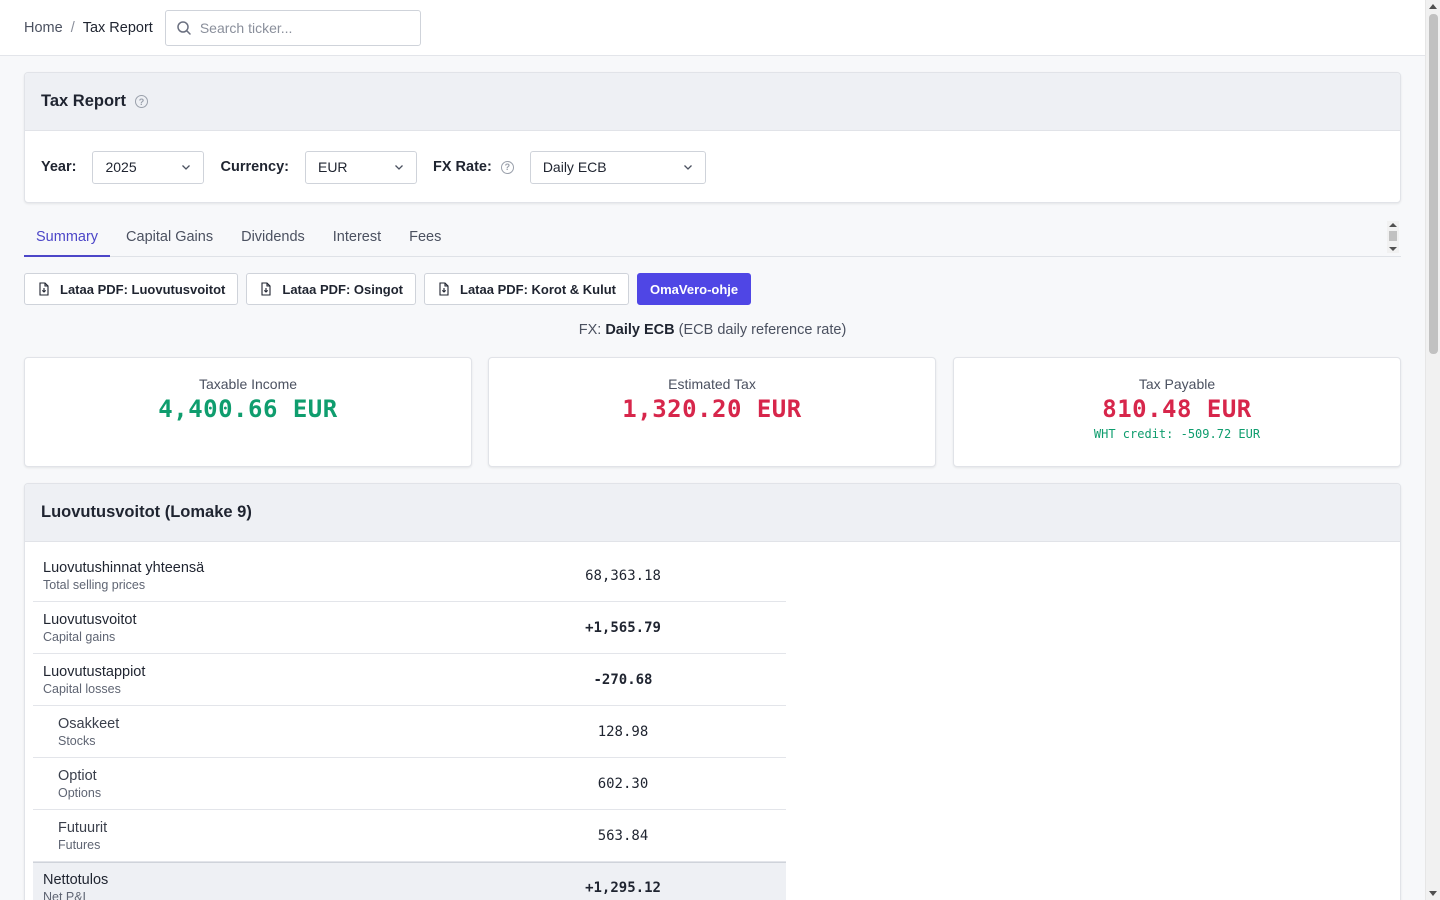  Describe the element at coordinates (1177, 409) in the screenshot. I see `tax-payable-value: 810.48 EUR` at that location.